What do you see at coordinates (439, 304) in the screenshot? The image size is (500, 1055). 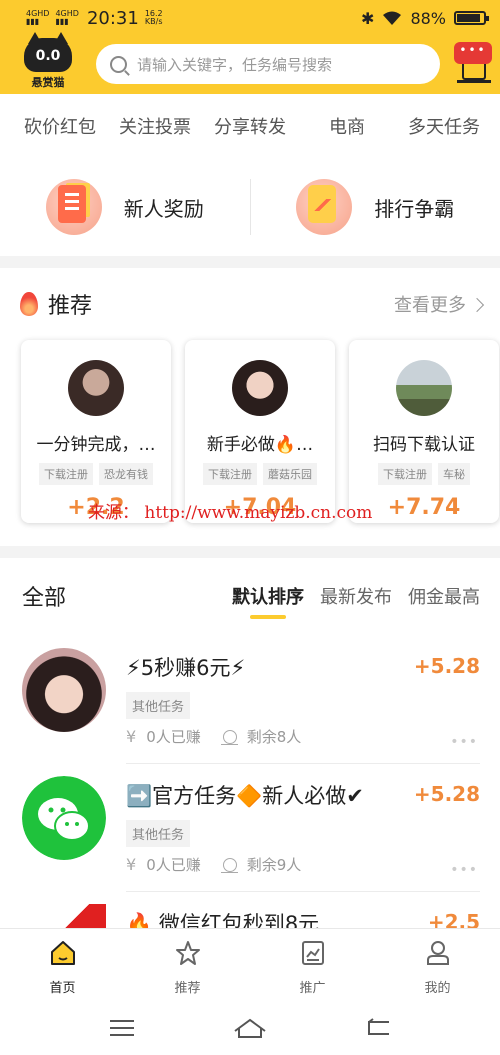 I see `see-more-link: 查看更多` at bounding box center [439, 304].